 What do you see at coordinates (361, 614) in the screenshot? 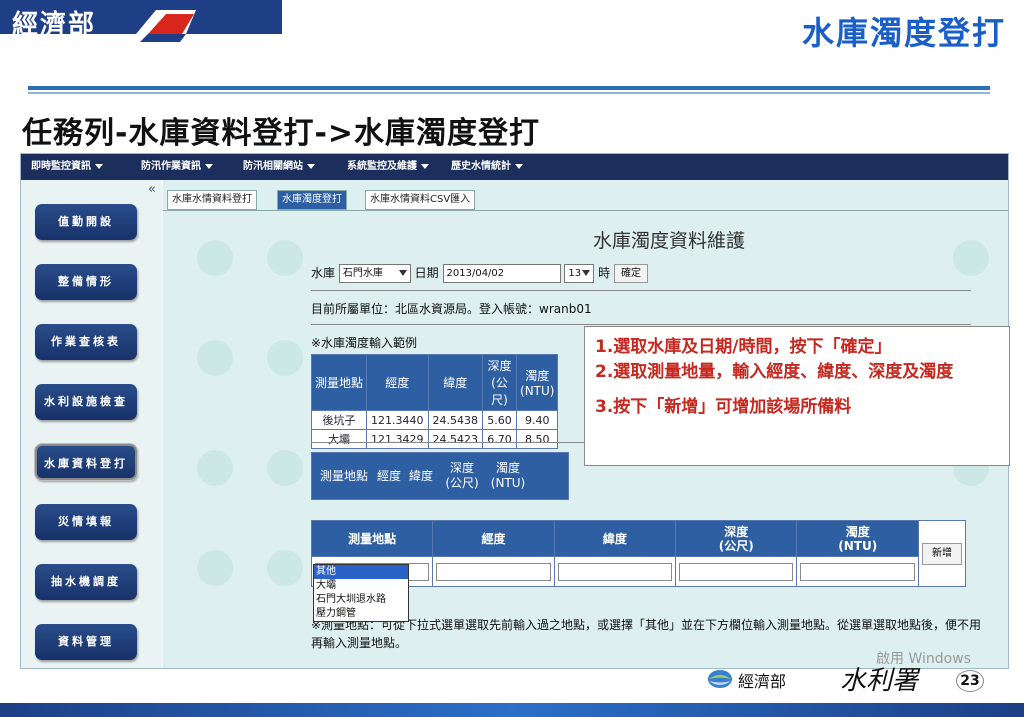
I see `dropdown-option: 壓力鋼管` at bounding box center [361, 614].